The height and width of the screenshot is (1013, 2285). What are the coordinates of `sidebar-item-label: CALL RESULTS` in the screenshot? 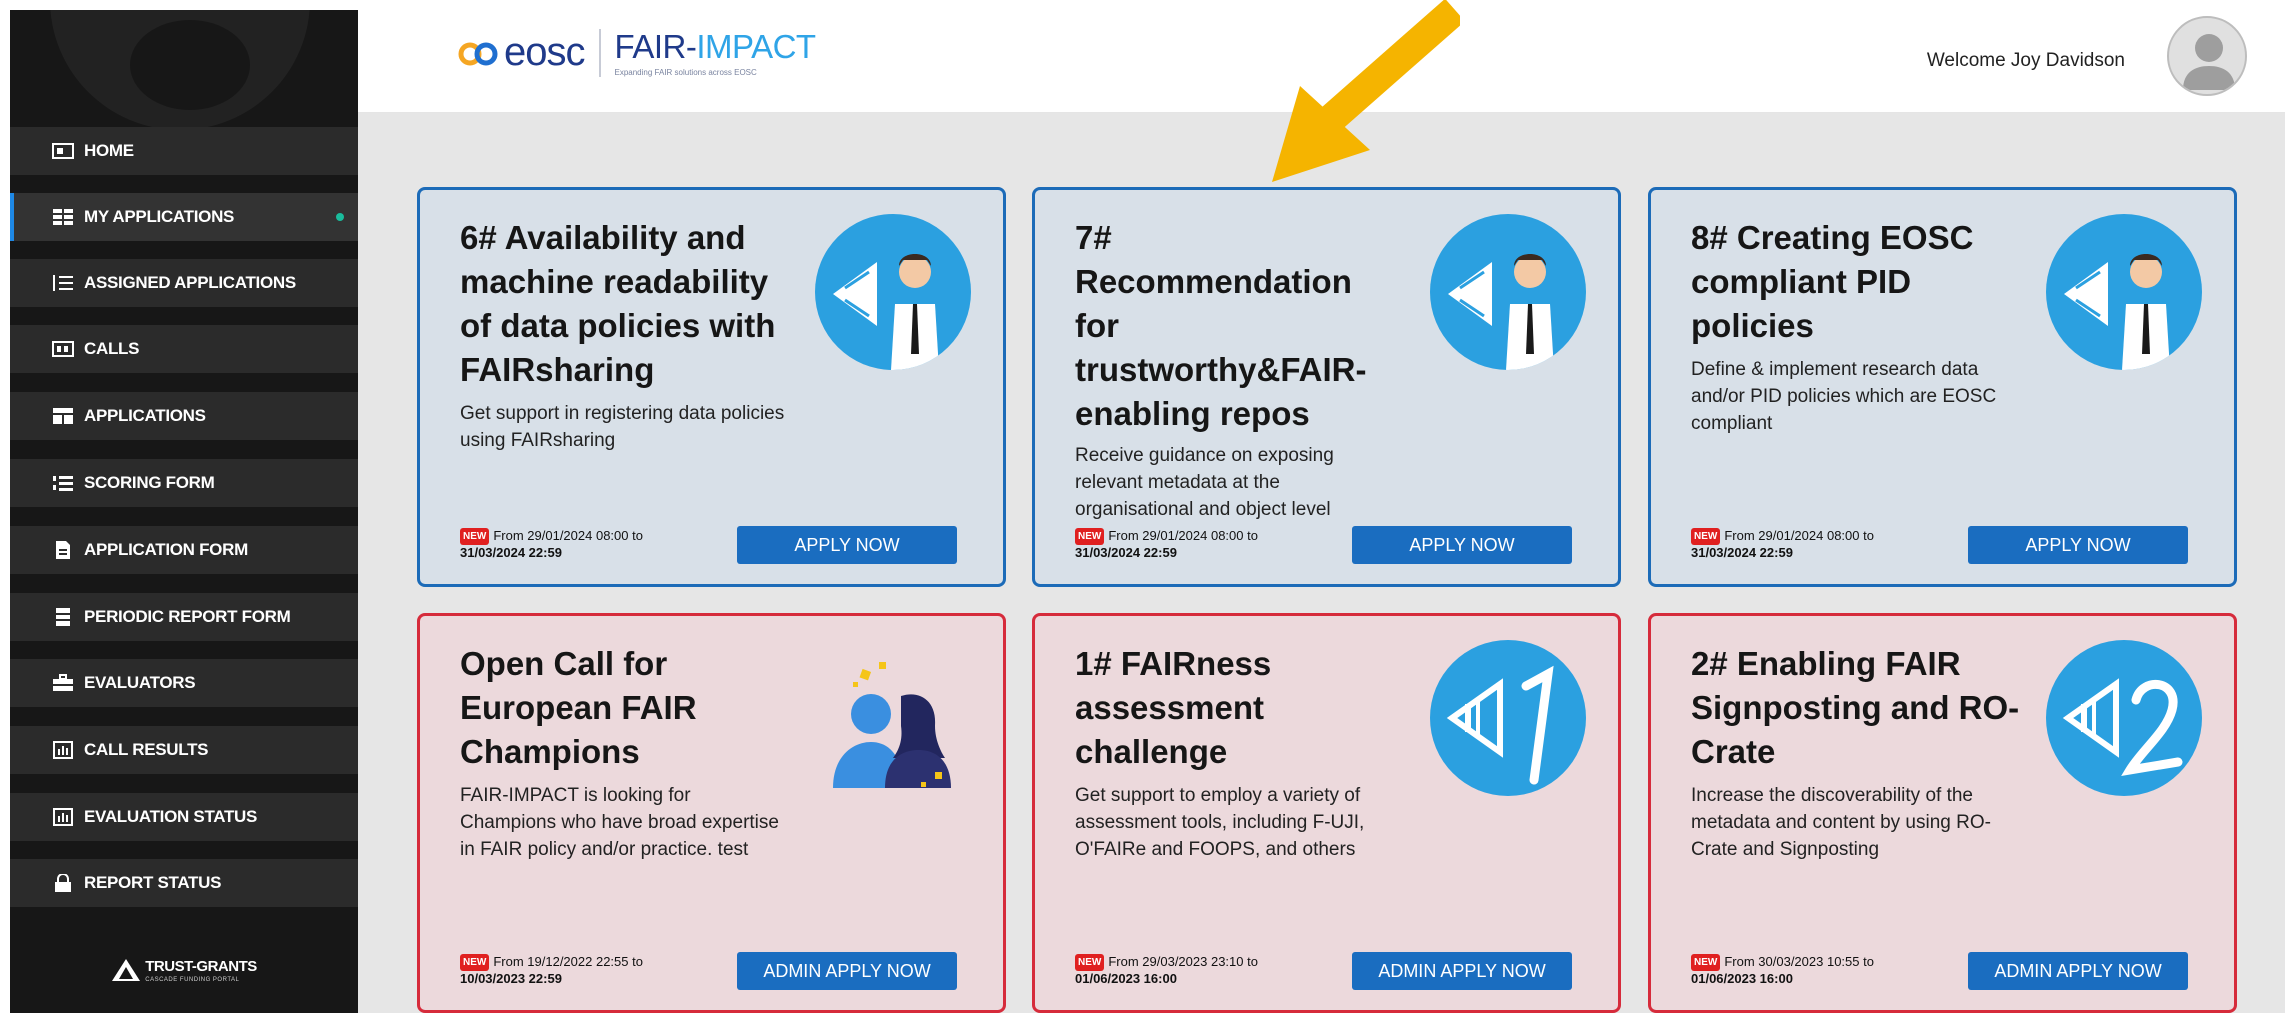 It's located at (146, 749).